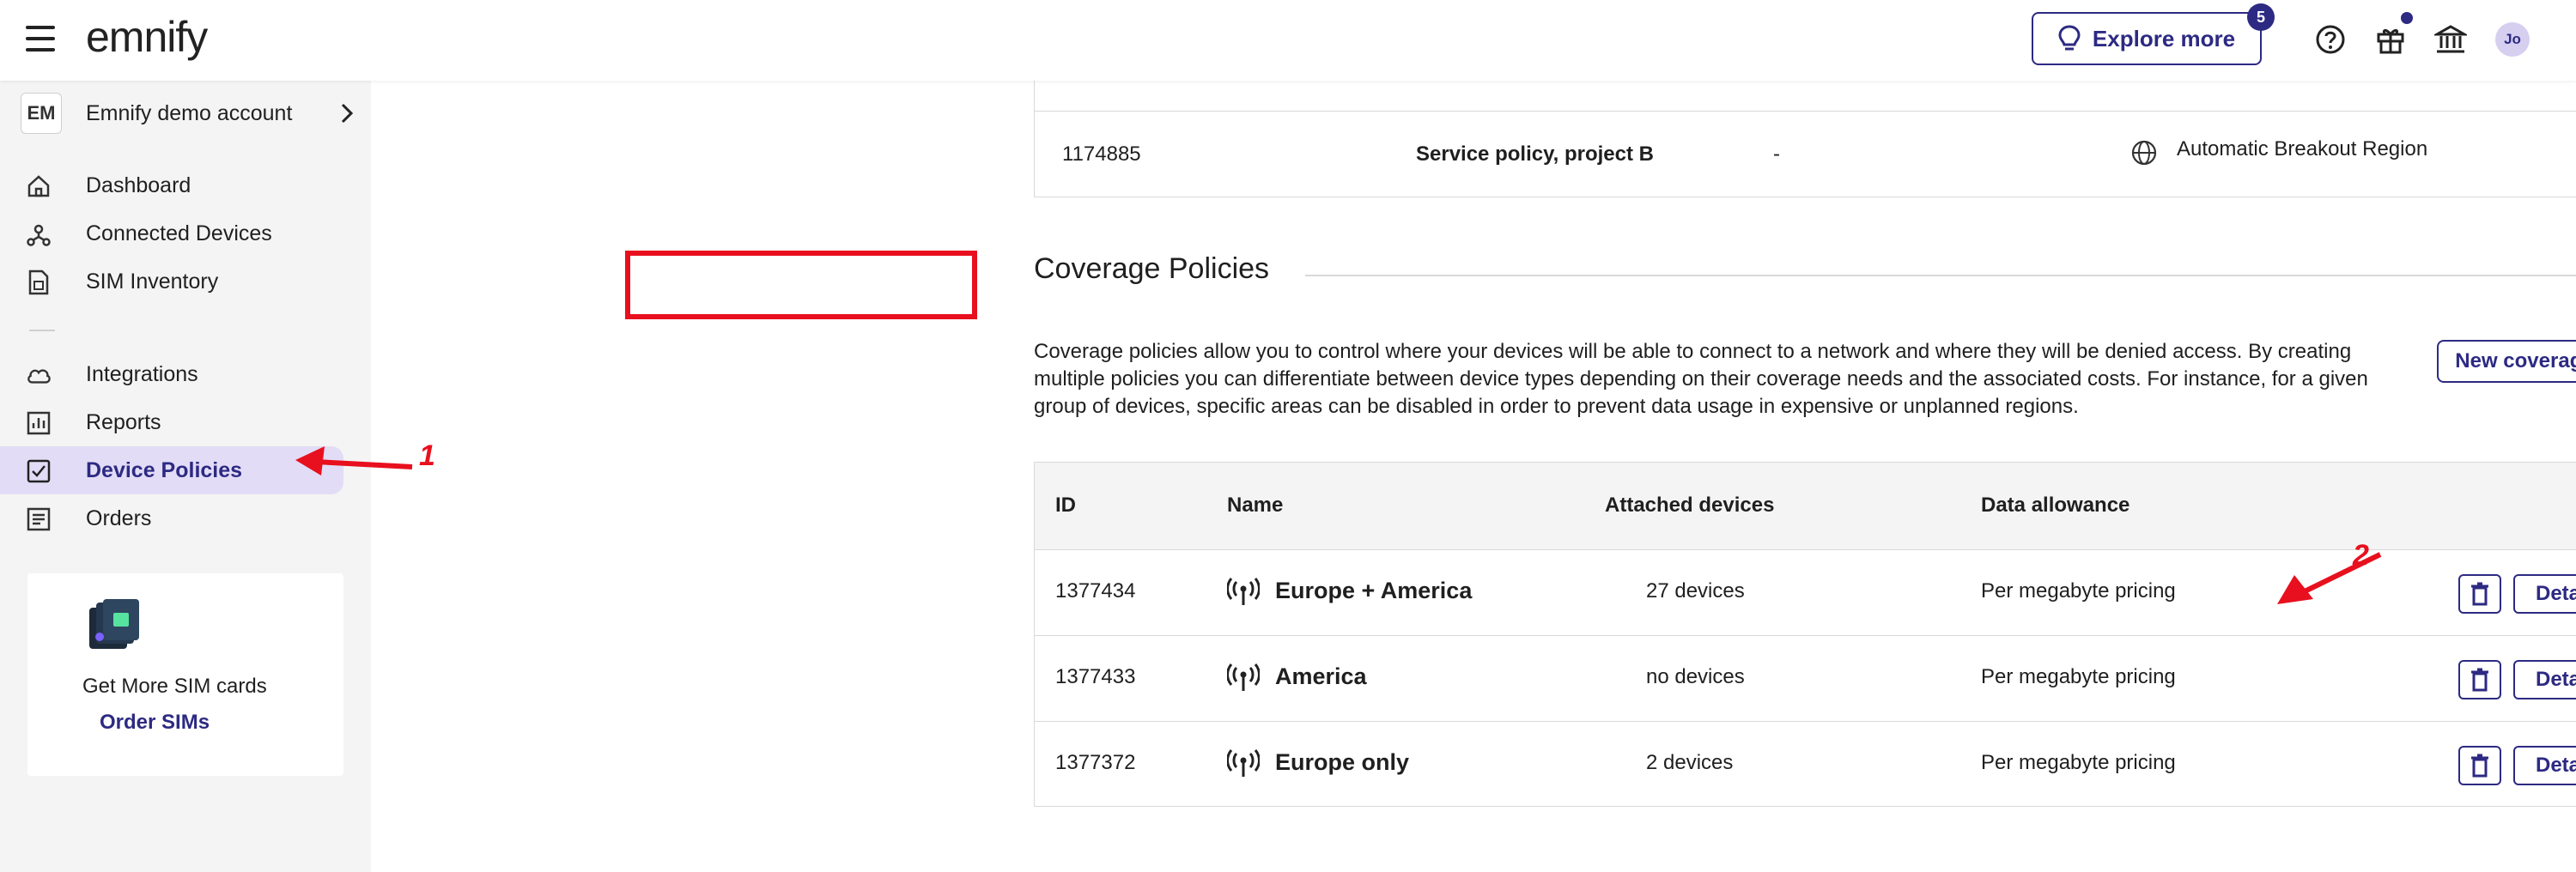 The height and width of the screenshot is (872, 2576). Describe the element at coordinates (1096, 676) in the screenshot. I see `policy-id: 1377433` at that location.